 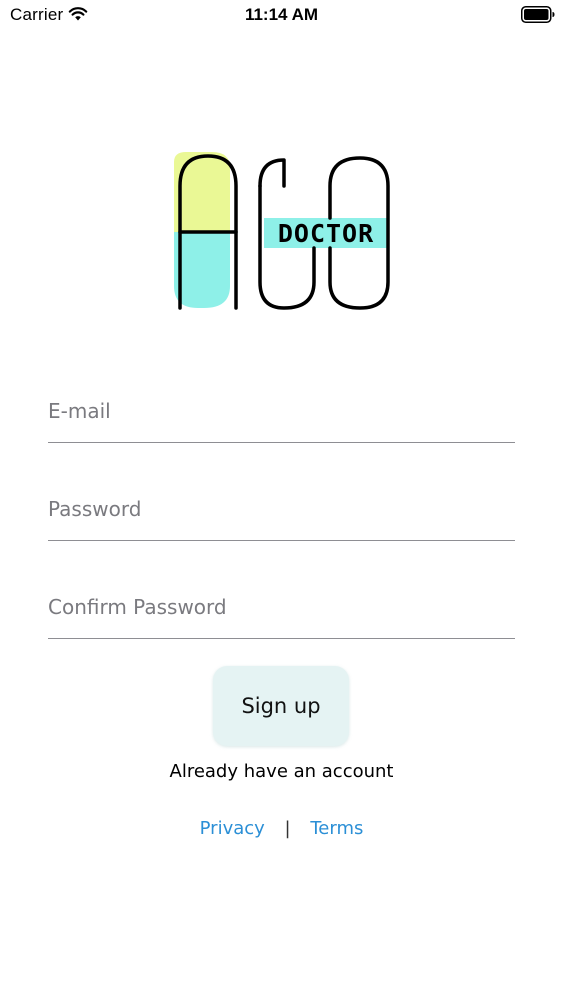 What do you see at coordinates (336, 828) in the screenshot?
I see `terms-link: Terms` at bounding box center [336, 828].